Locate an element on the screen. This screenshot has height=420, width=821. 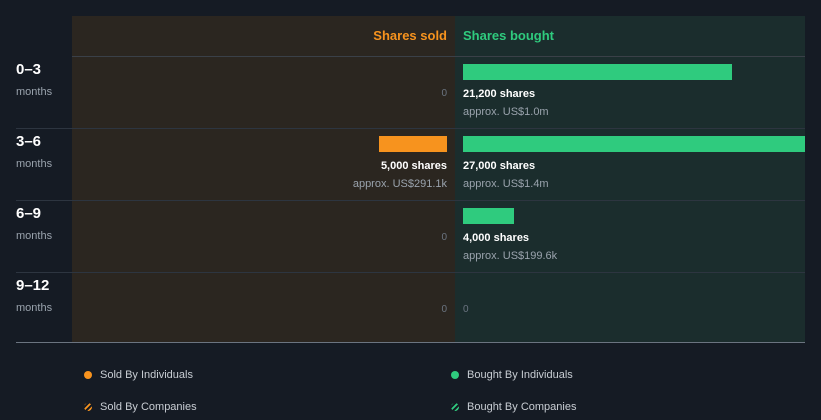
legend-label: Bought By Individuals is located at coordinates (520, 375).